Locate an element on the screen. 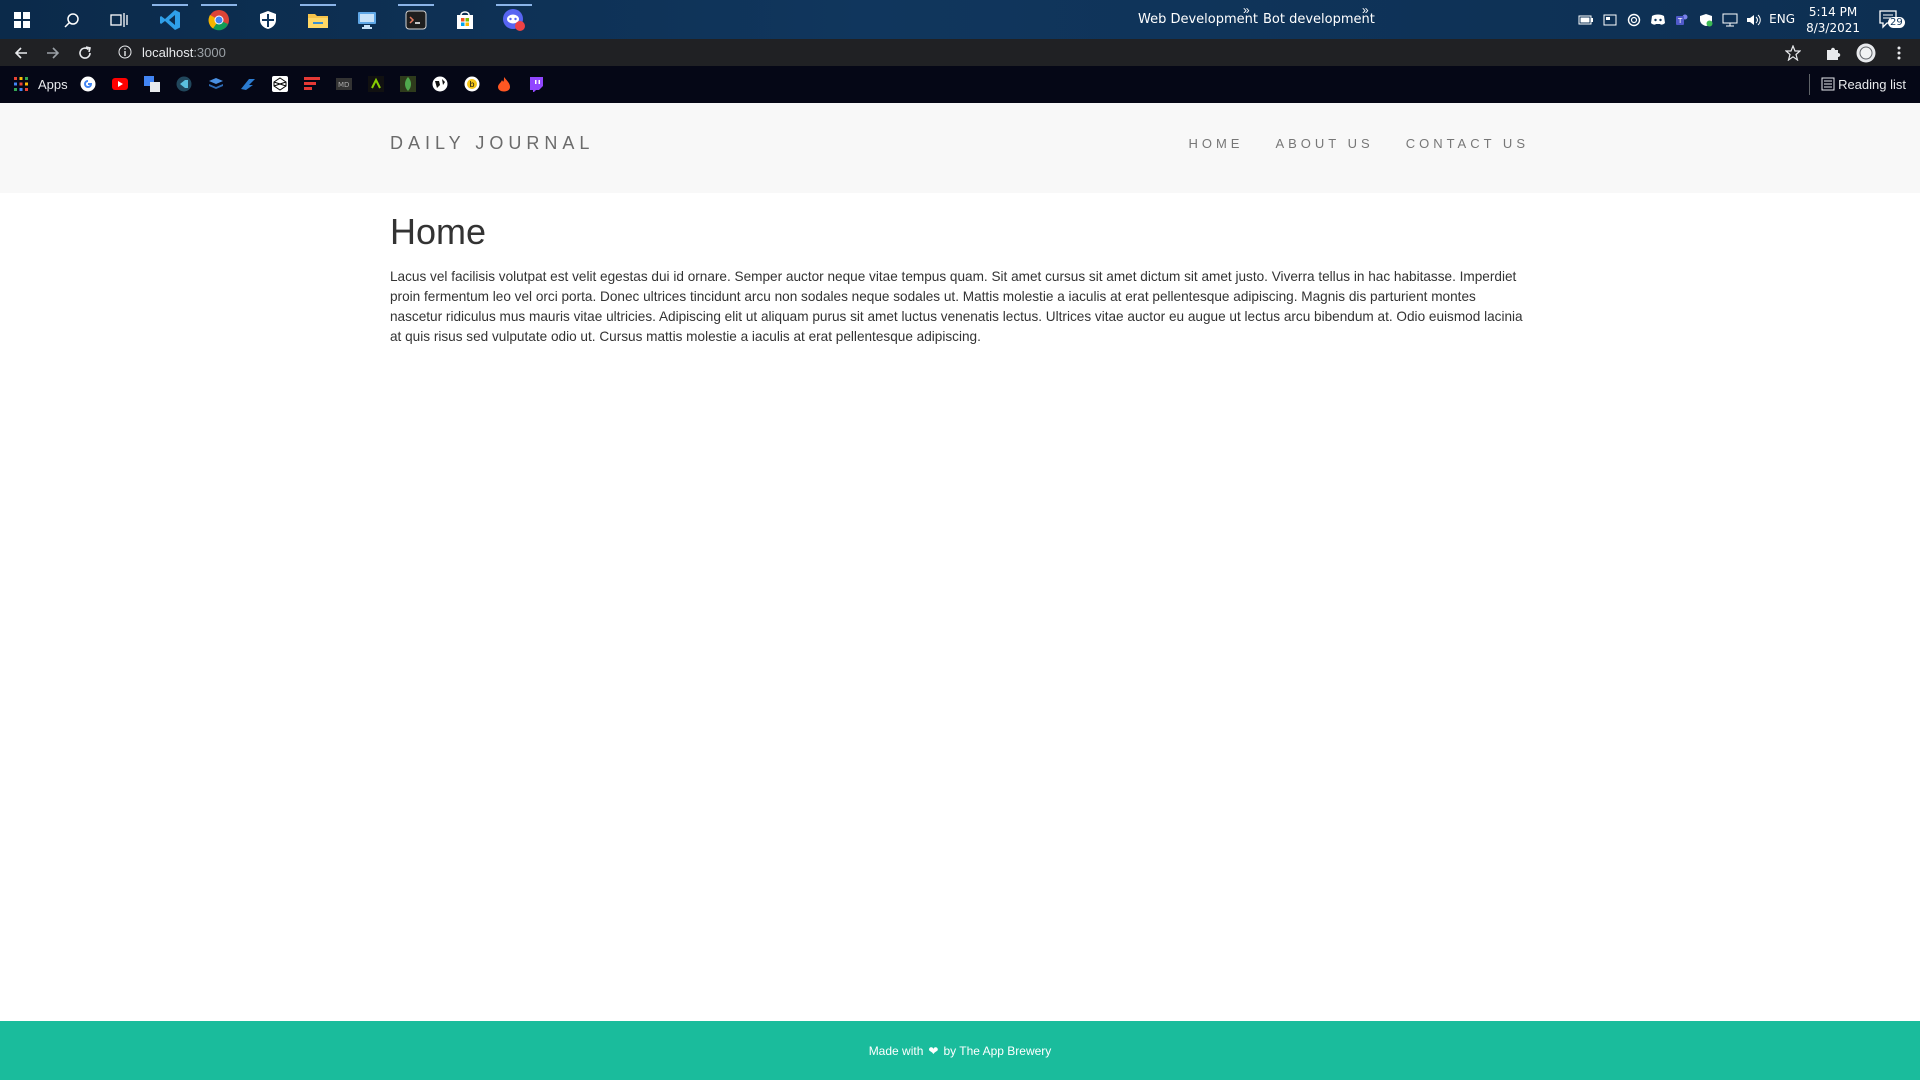 The width and height of the screenshot is (1920, 1080). toolbar-link-bot-development: Bot development is located at coordinates (1319, 19).